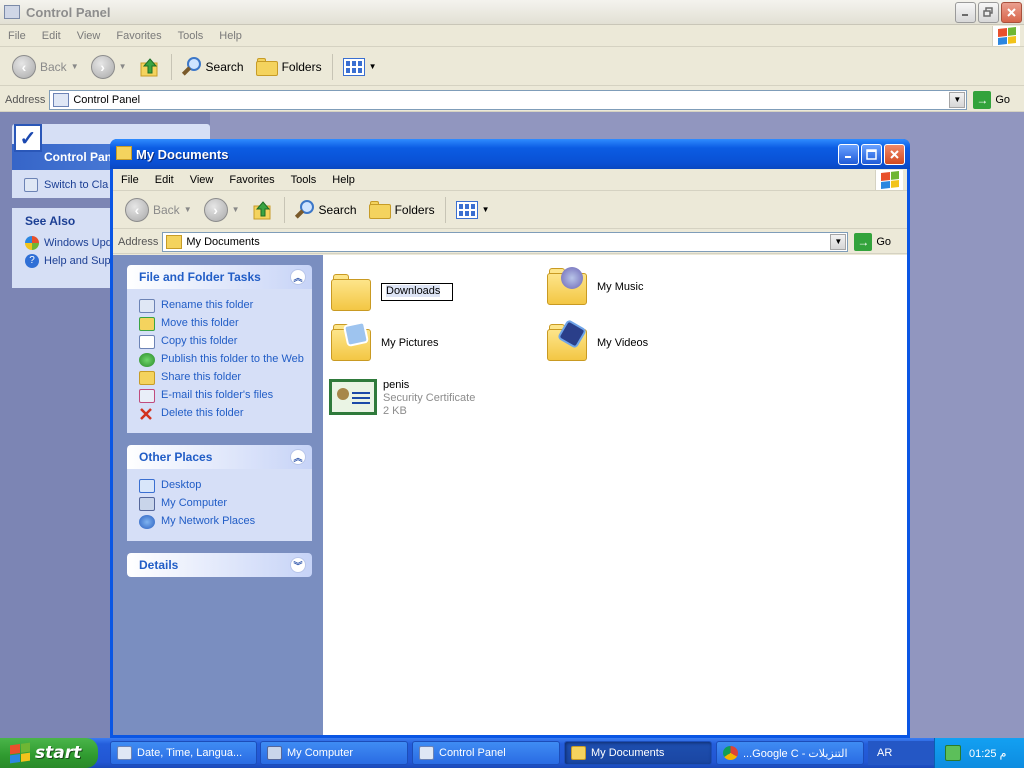 The image size is (1024, 768). What do you see at coordinates (486, 753) in the screenshot?
I see `taskbar-button-control-panel: Control Panel` at bounding box center [486, 753].